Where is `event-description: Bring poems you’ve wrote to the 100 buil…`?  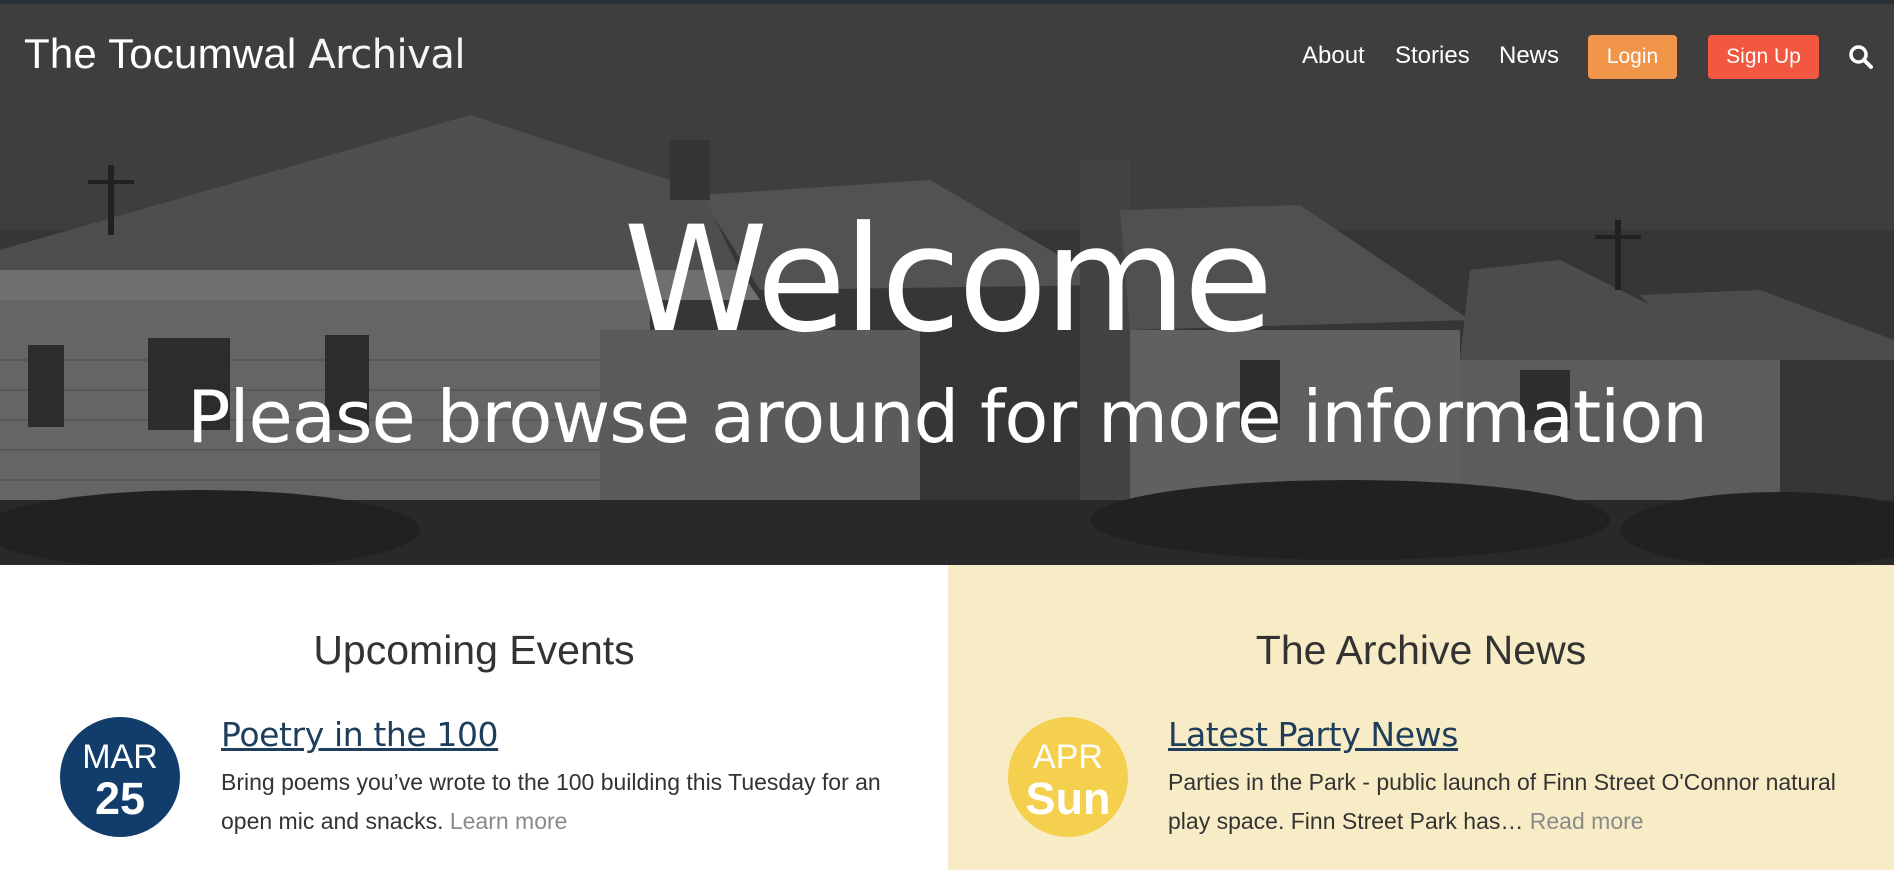 event-description: Bring poems you’ve wrote to the 100 buil… is located at coordinates (566, 802).